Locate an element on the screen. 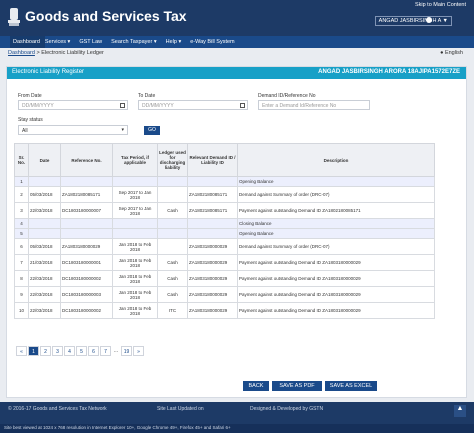  col-reference: Reference No. is located at coordinates (86, 160).